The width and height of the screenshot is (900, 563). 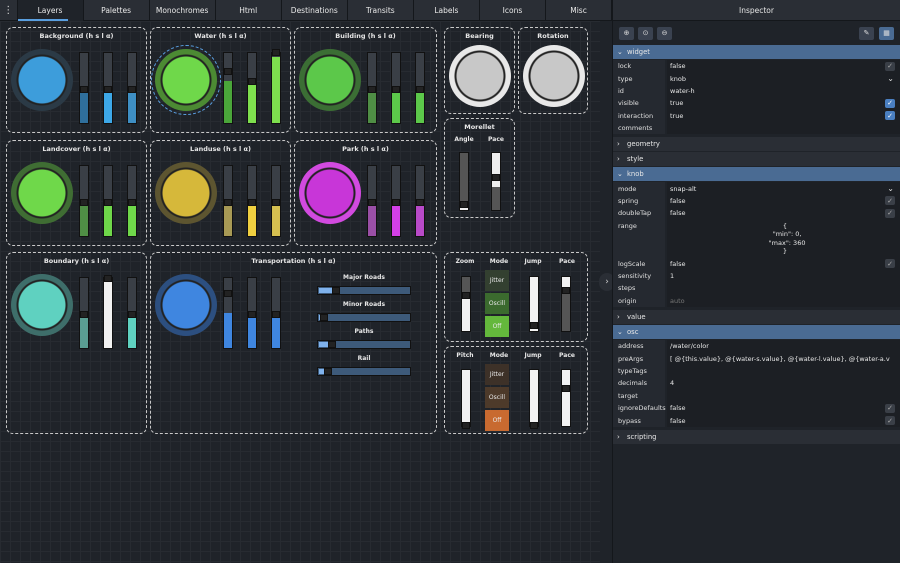 I want to click on prop-value: knob ⌄, so click(x=783, y=78).